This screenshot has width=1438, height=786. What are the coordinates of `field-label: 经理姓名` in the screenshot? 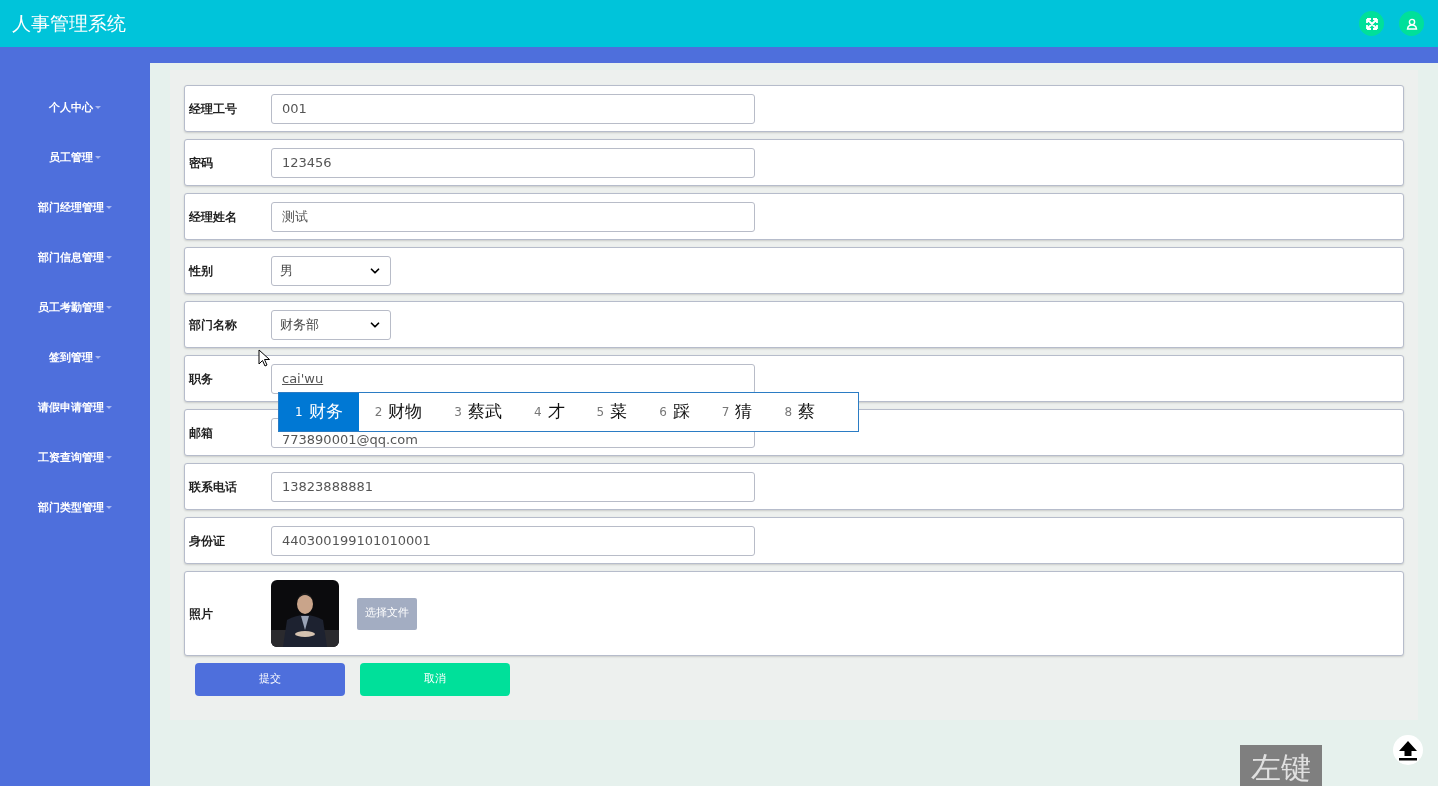 It's located at (213, 217).